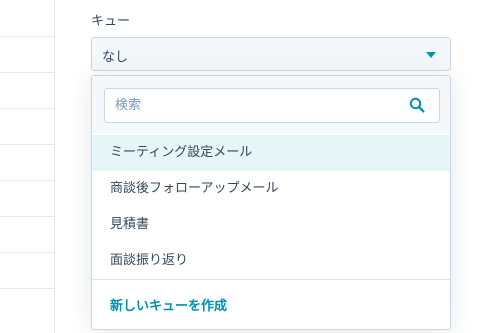 This screenshot has width=486, height=333. Describe the element at coordinates (431, 55) in the screenshot. I see `caret-down-icon` at that location.